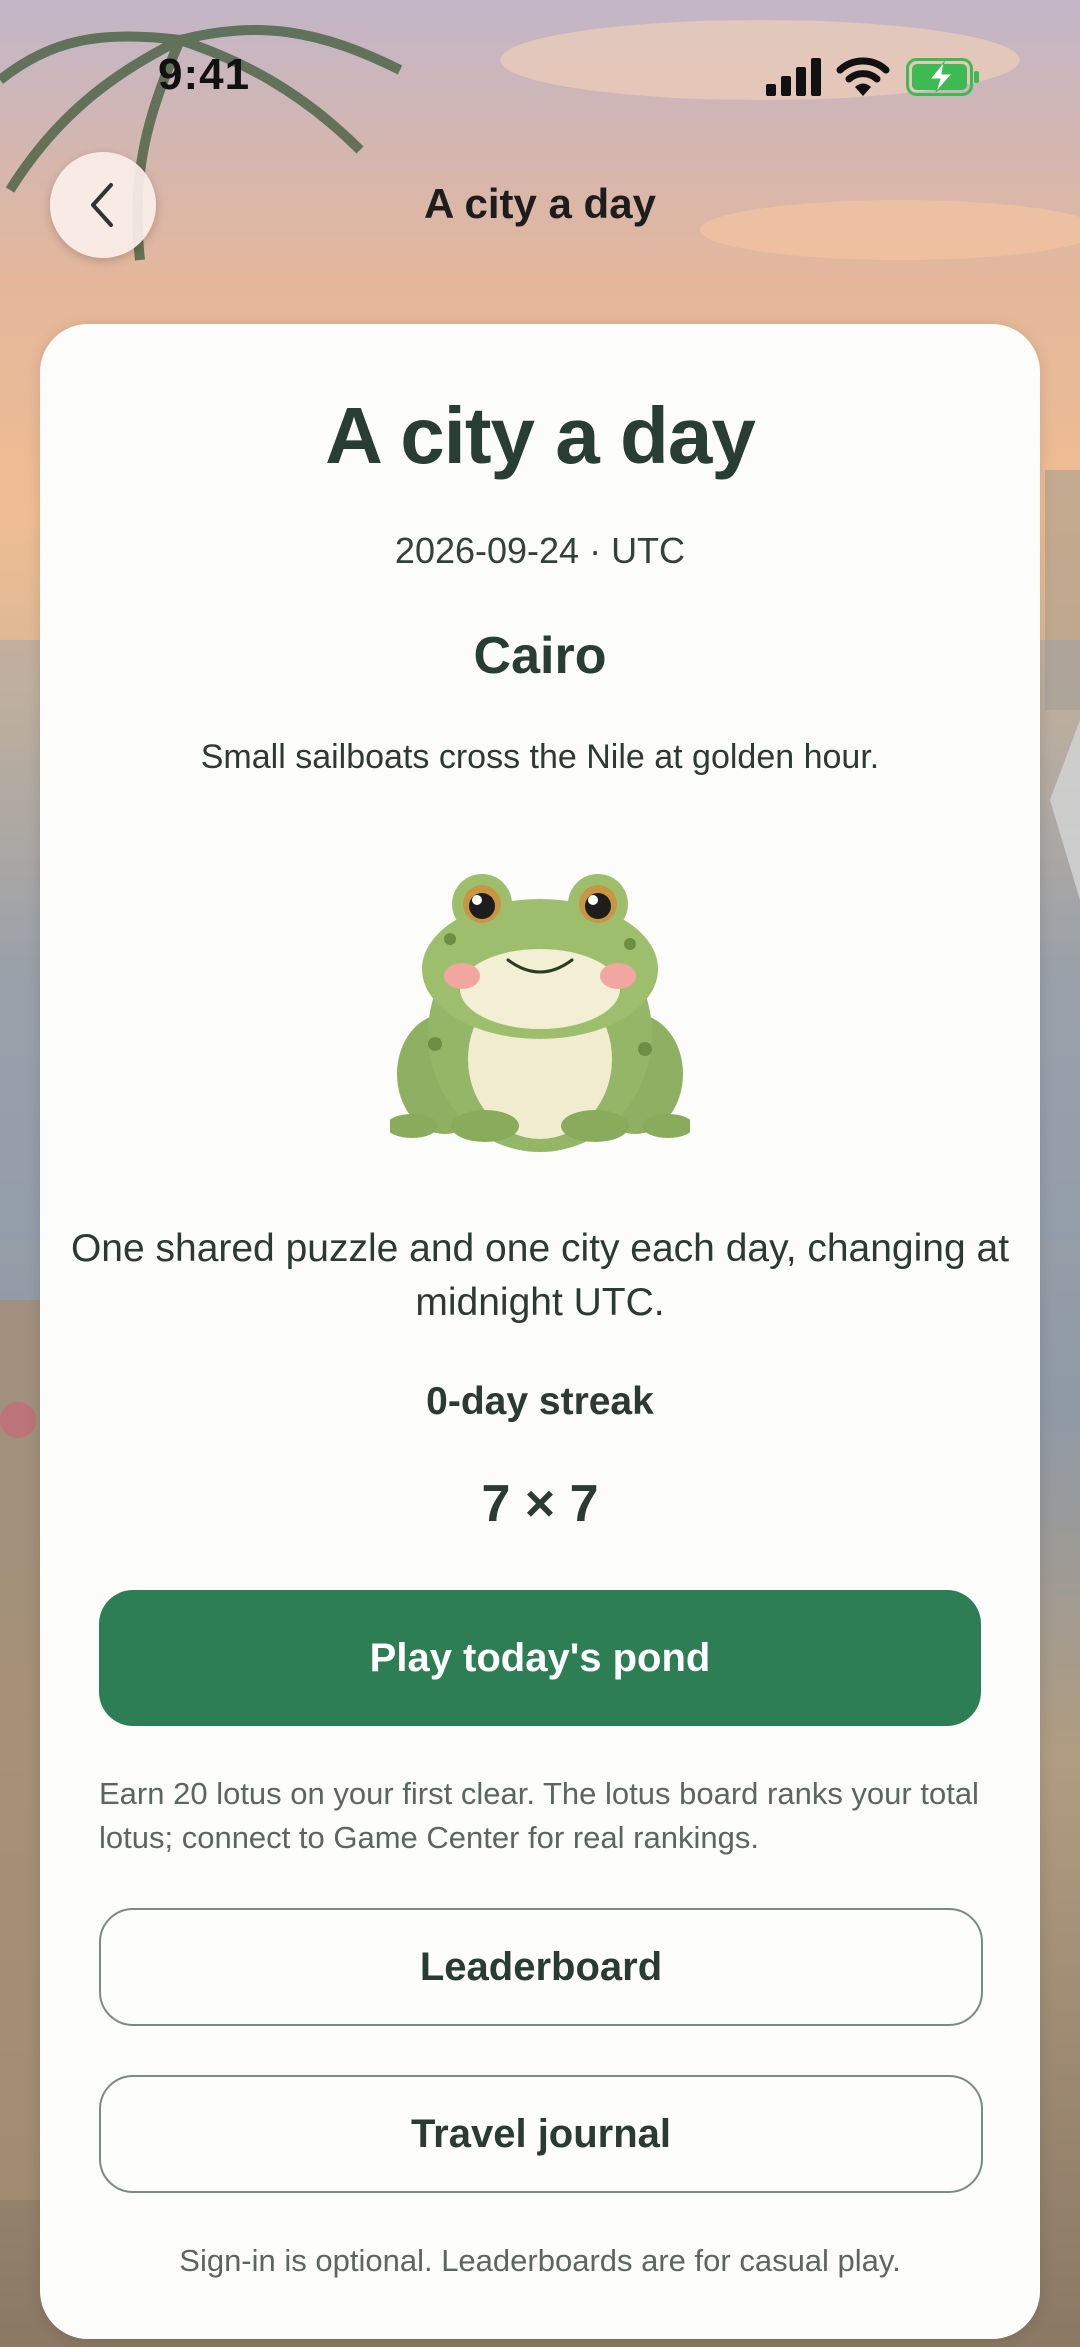 This screenshot has width=1080, height=2347. I want to click on wifi-icon, so click(863, 76).